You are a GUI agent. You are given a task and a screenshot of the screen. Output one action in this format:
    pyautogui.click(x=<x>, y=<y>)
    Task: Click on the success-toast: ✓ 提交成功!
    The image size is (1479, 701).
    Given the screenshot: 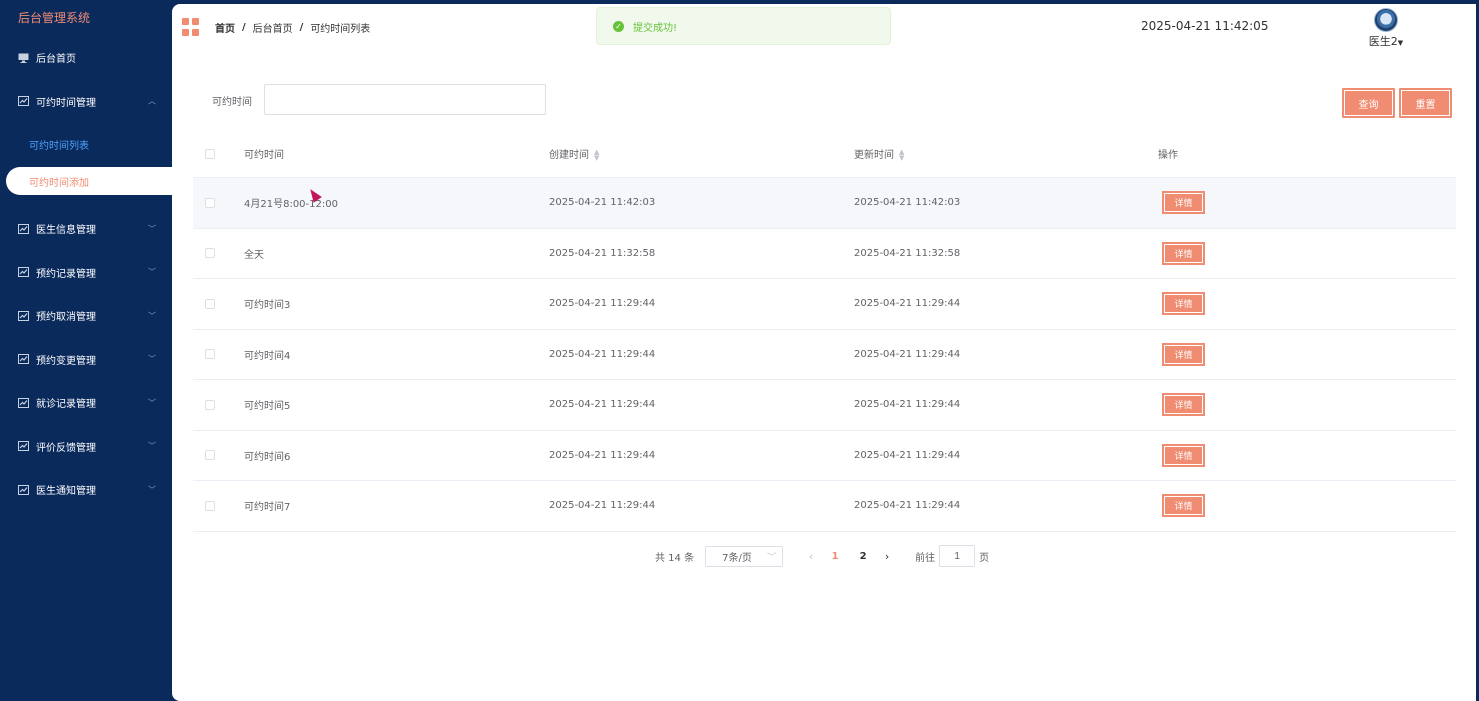 What is the action you would take?
    pyautogui.click(x=743, y=26)
    